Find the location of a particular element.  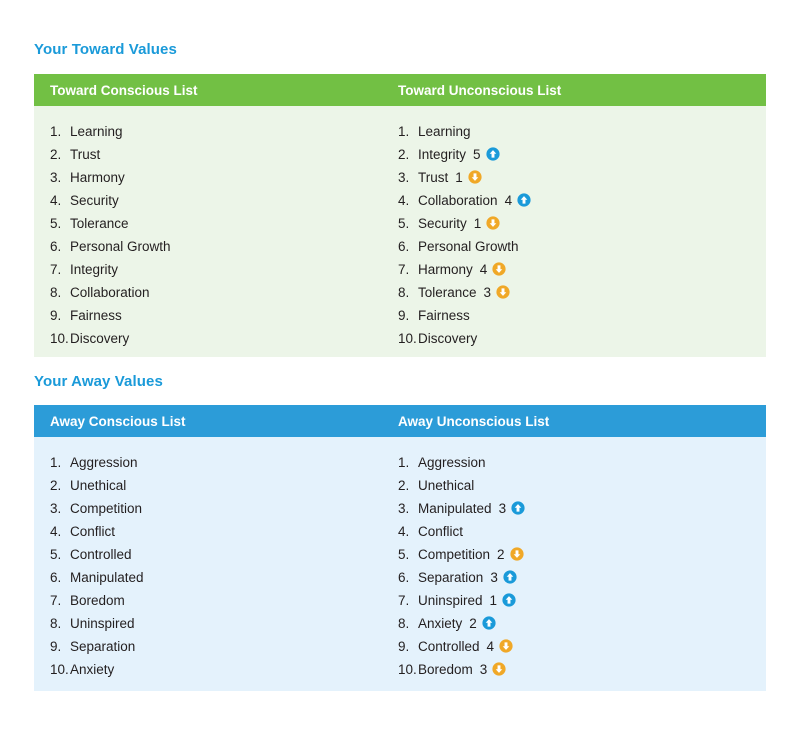

list-item: 5. Competition 2 is located at coordinates (461, 554).